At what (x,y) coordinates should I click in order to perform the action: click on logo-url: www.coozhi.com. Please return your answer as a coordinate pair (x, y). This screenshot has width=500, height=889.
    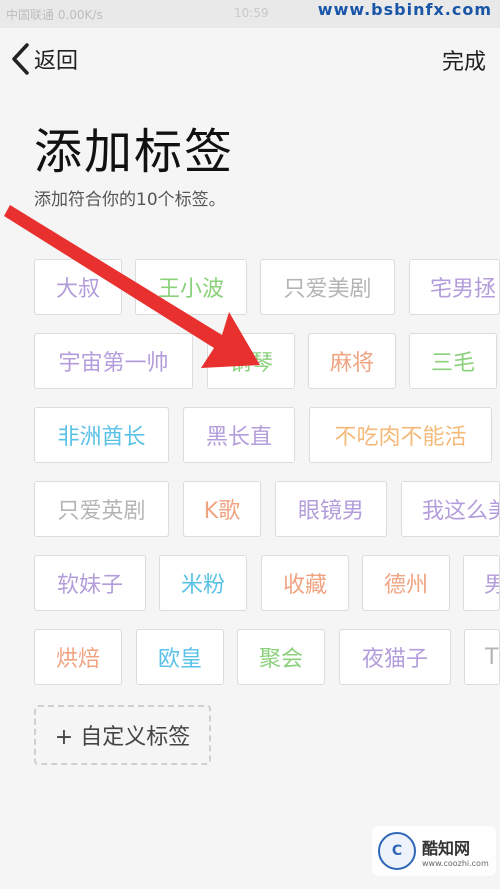
    Looking at the image, I should click on (455, 863).